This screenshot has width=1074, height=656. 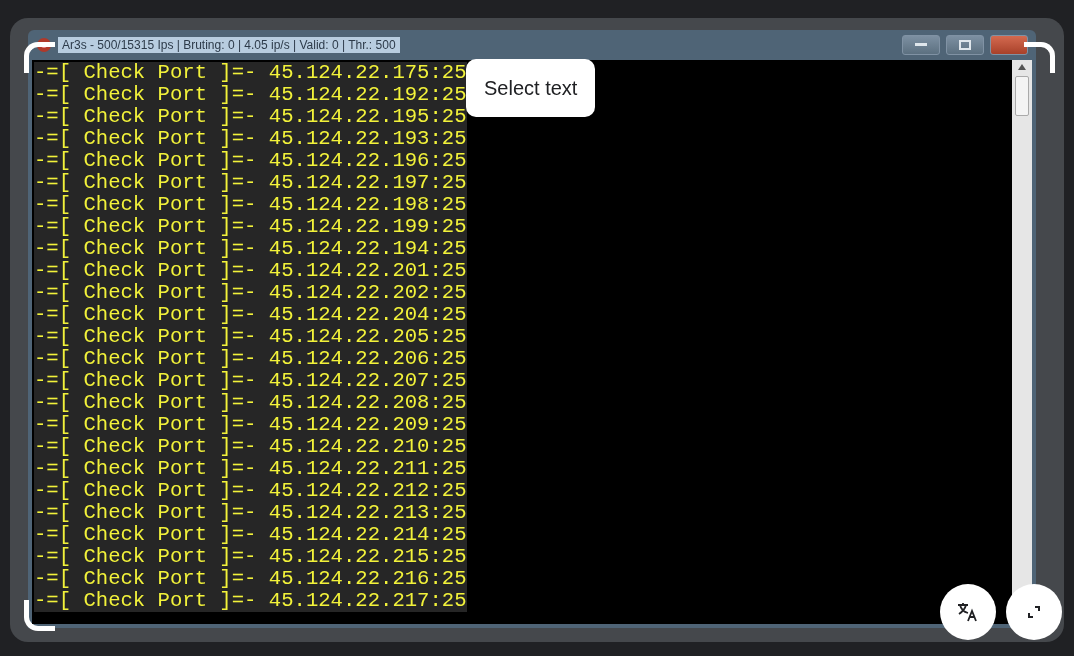 What do you see at coordinates (1022, 67) in the screenshot?
I see `scroll-up-icon` at bounding box center [1022, 67].